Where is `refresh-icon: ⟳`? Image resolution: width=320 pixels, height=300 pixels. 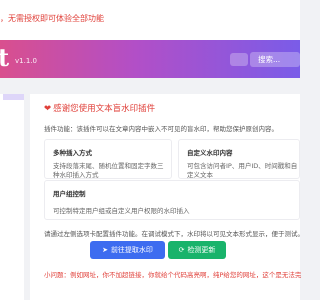
refresh-icon: ⟳ is located at coordinates (181, 250).